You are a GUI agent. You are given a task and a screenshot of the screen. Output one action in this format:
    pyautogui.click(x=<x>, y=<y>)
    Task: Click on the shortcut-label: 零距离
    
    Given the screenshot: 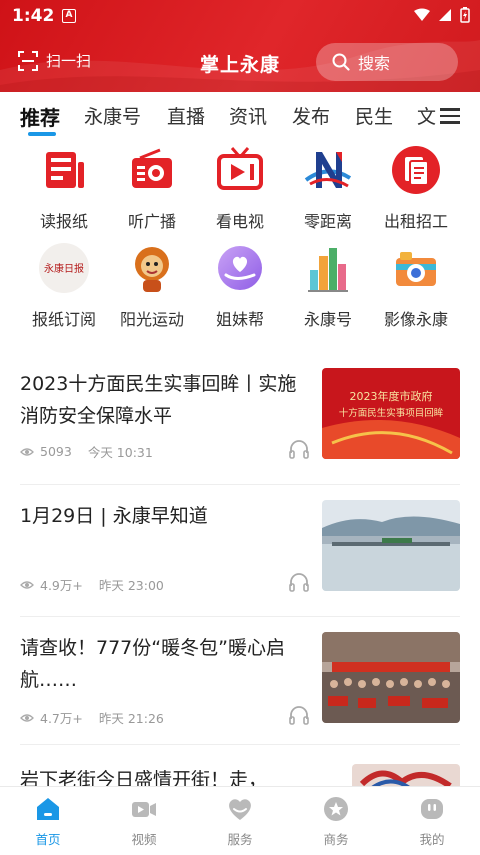 What is the action you would take?
    pyautogui.click(x=327, y=221)
    